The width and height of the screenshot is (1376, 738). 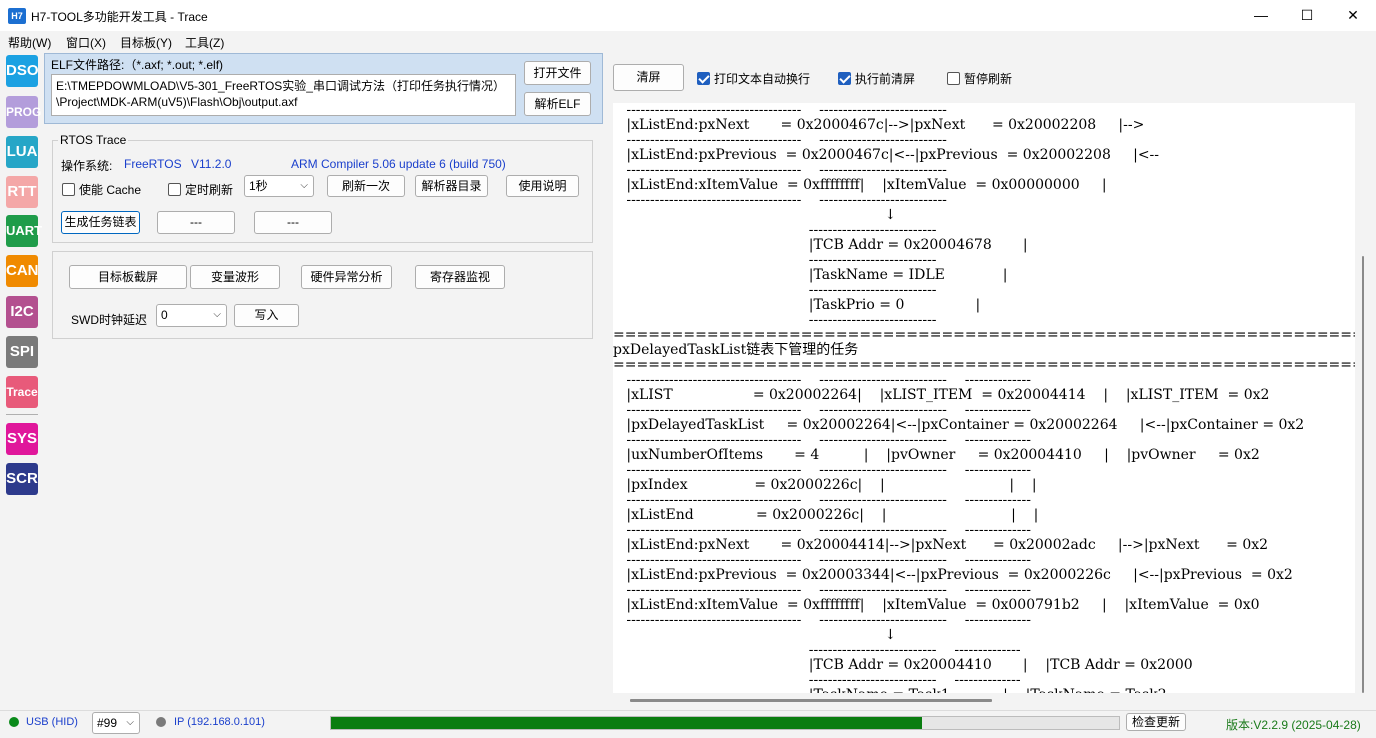 What do you see at coordinates (346, 277) in the screenshot?
I see `hardfault-analysis-button: 硬件异常分析` at bounding box center [346, 277].